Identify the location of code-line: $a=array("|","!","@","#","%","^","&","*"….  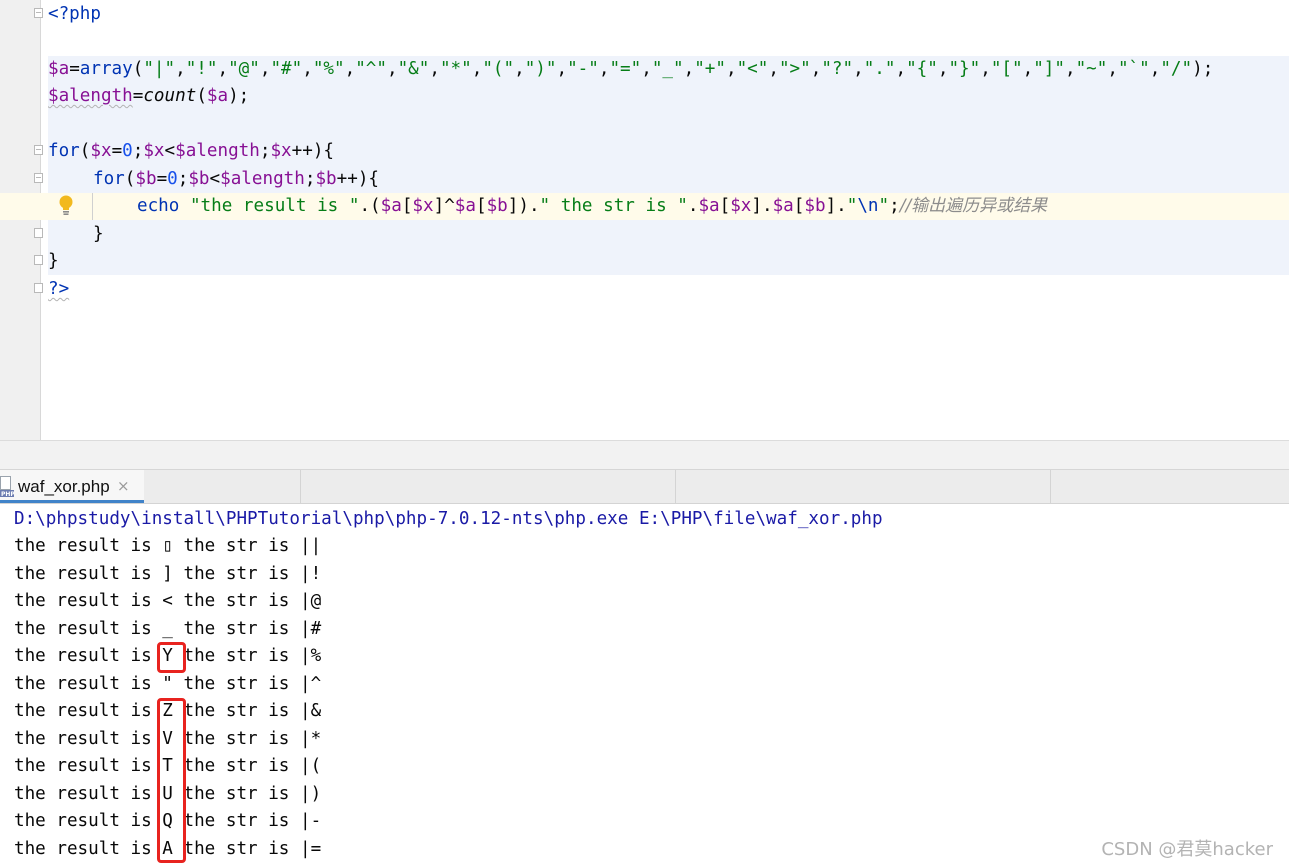
(630, 69).